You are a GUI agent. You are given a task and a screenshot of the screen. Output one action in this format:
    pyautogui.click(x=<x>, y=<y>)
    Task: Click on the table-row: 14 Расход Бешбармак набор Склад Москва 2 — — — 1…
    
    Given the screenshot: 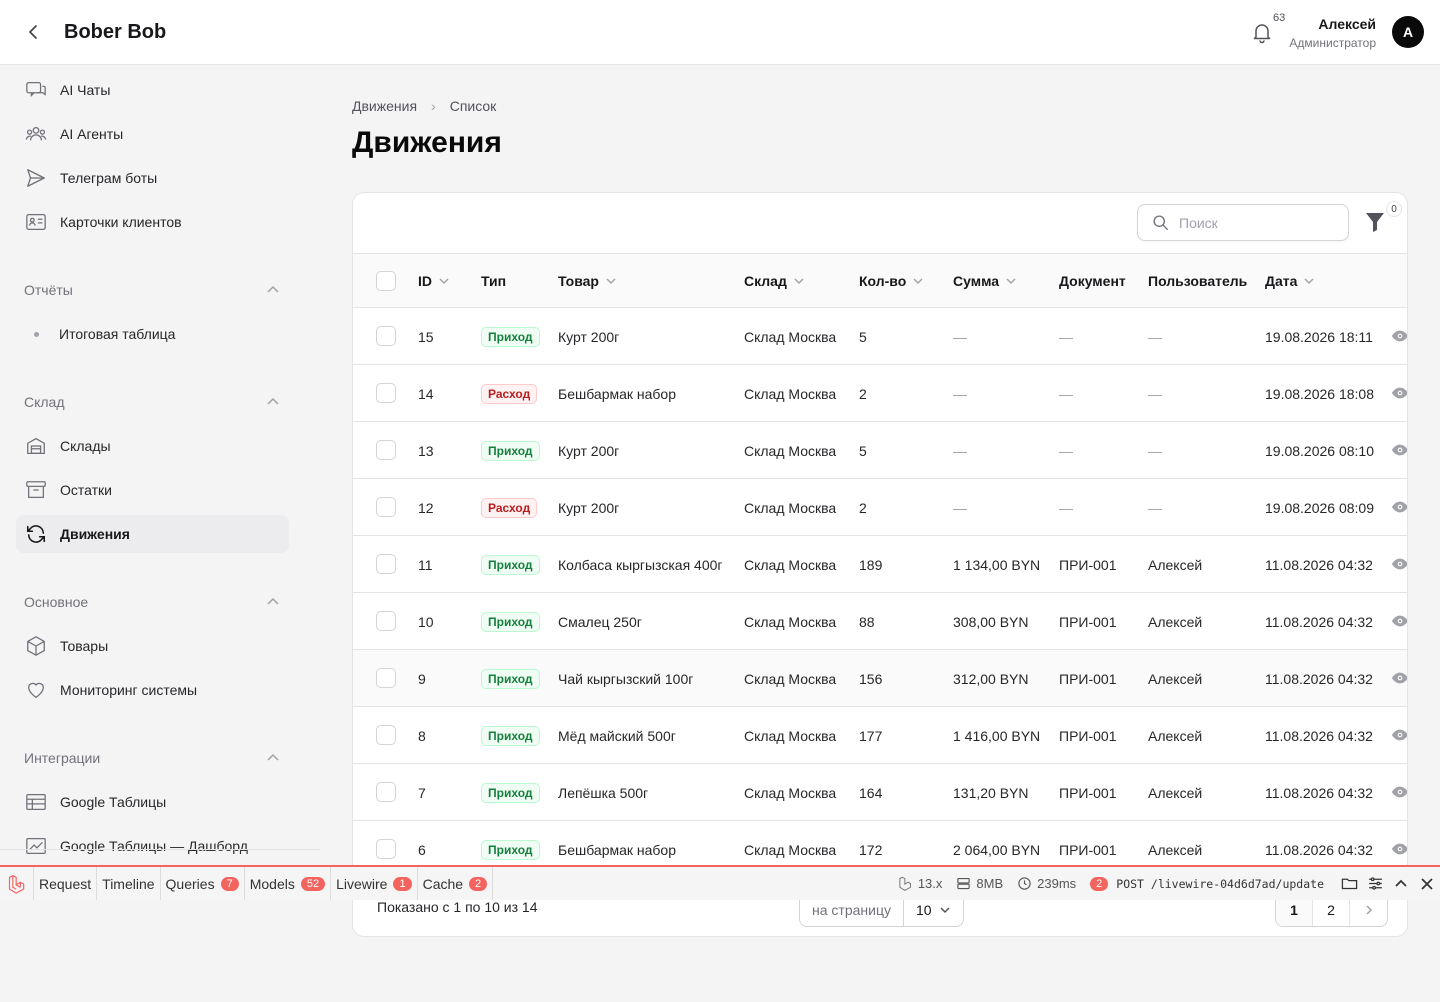 What is the action you would take?
    pyautogui.click(x=880, y=393)
    